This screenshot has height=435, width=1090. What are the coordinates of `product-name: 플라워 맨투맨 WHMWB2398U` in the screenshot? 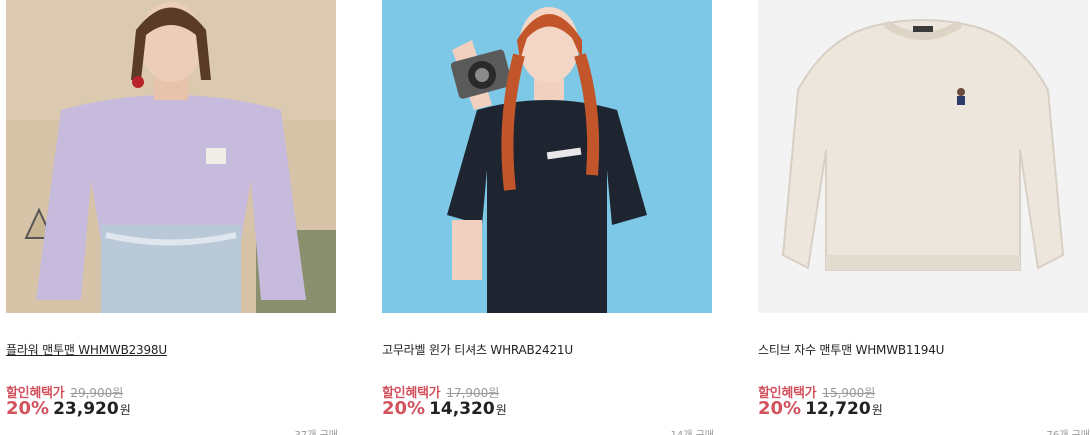 It's located at (86, 349).